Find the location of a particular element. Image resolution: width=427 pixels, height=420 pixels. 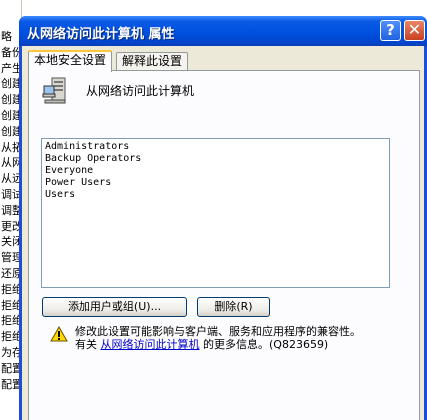

warning-icon is located at coordinates (59, 334).